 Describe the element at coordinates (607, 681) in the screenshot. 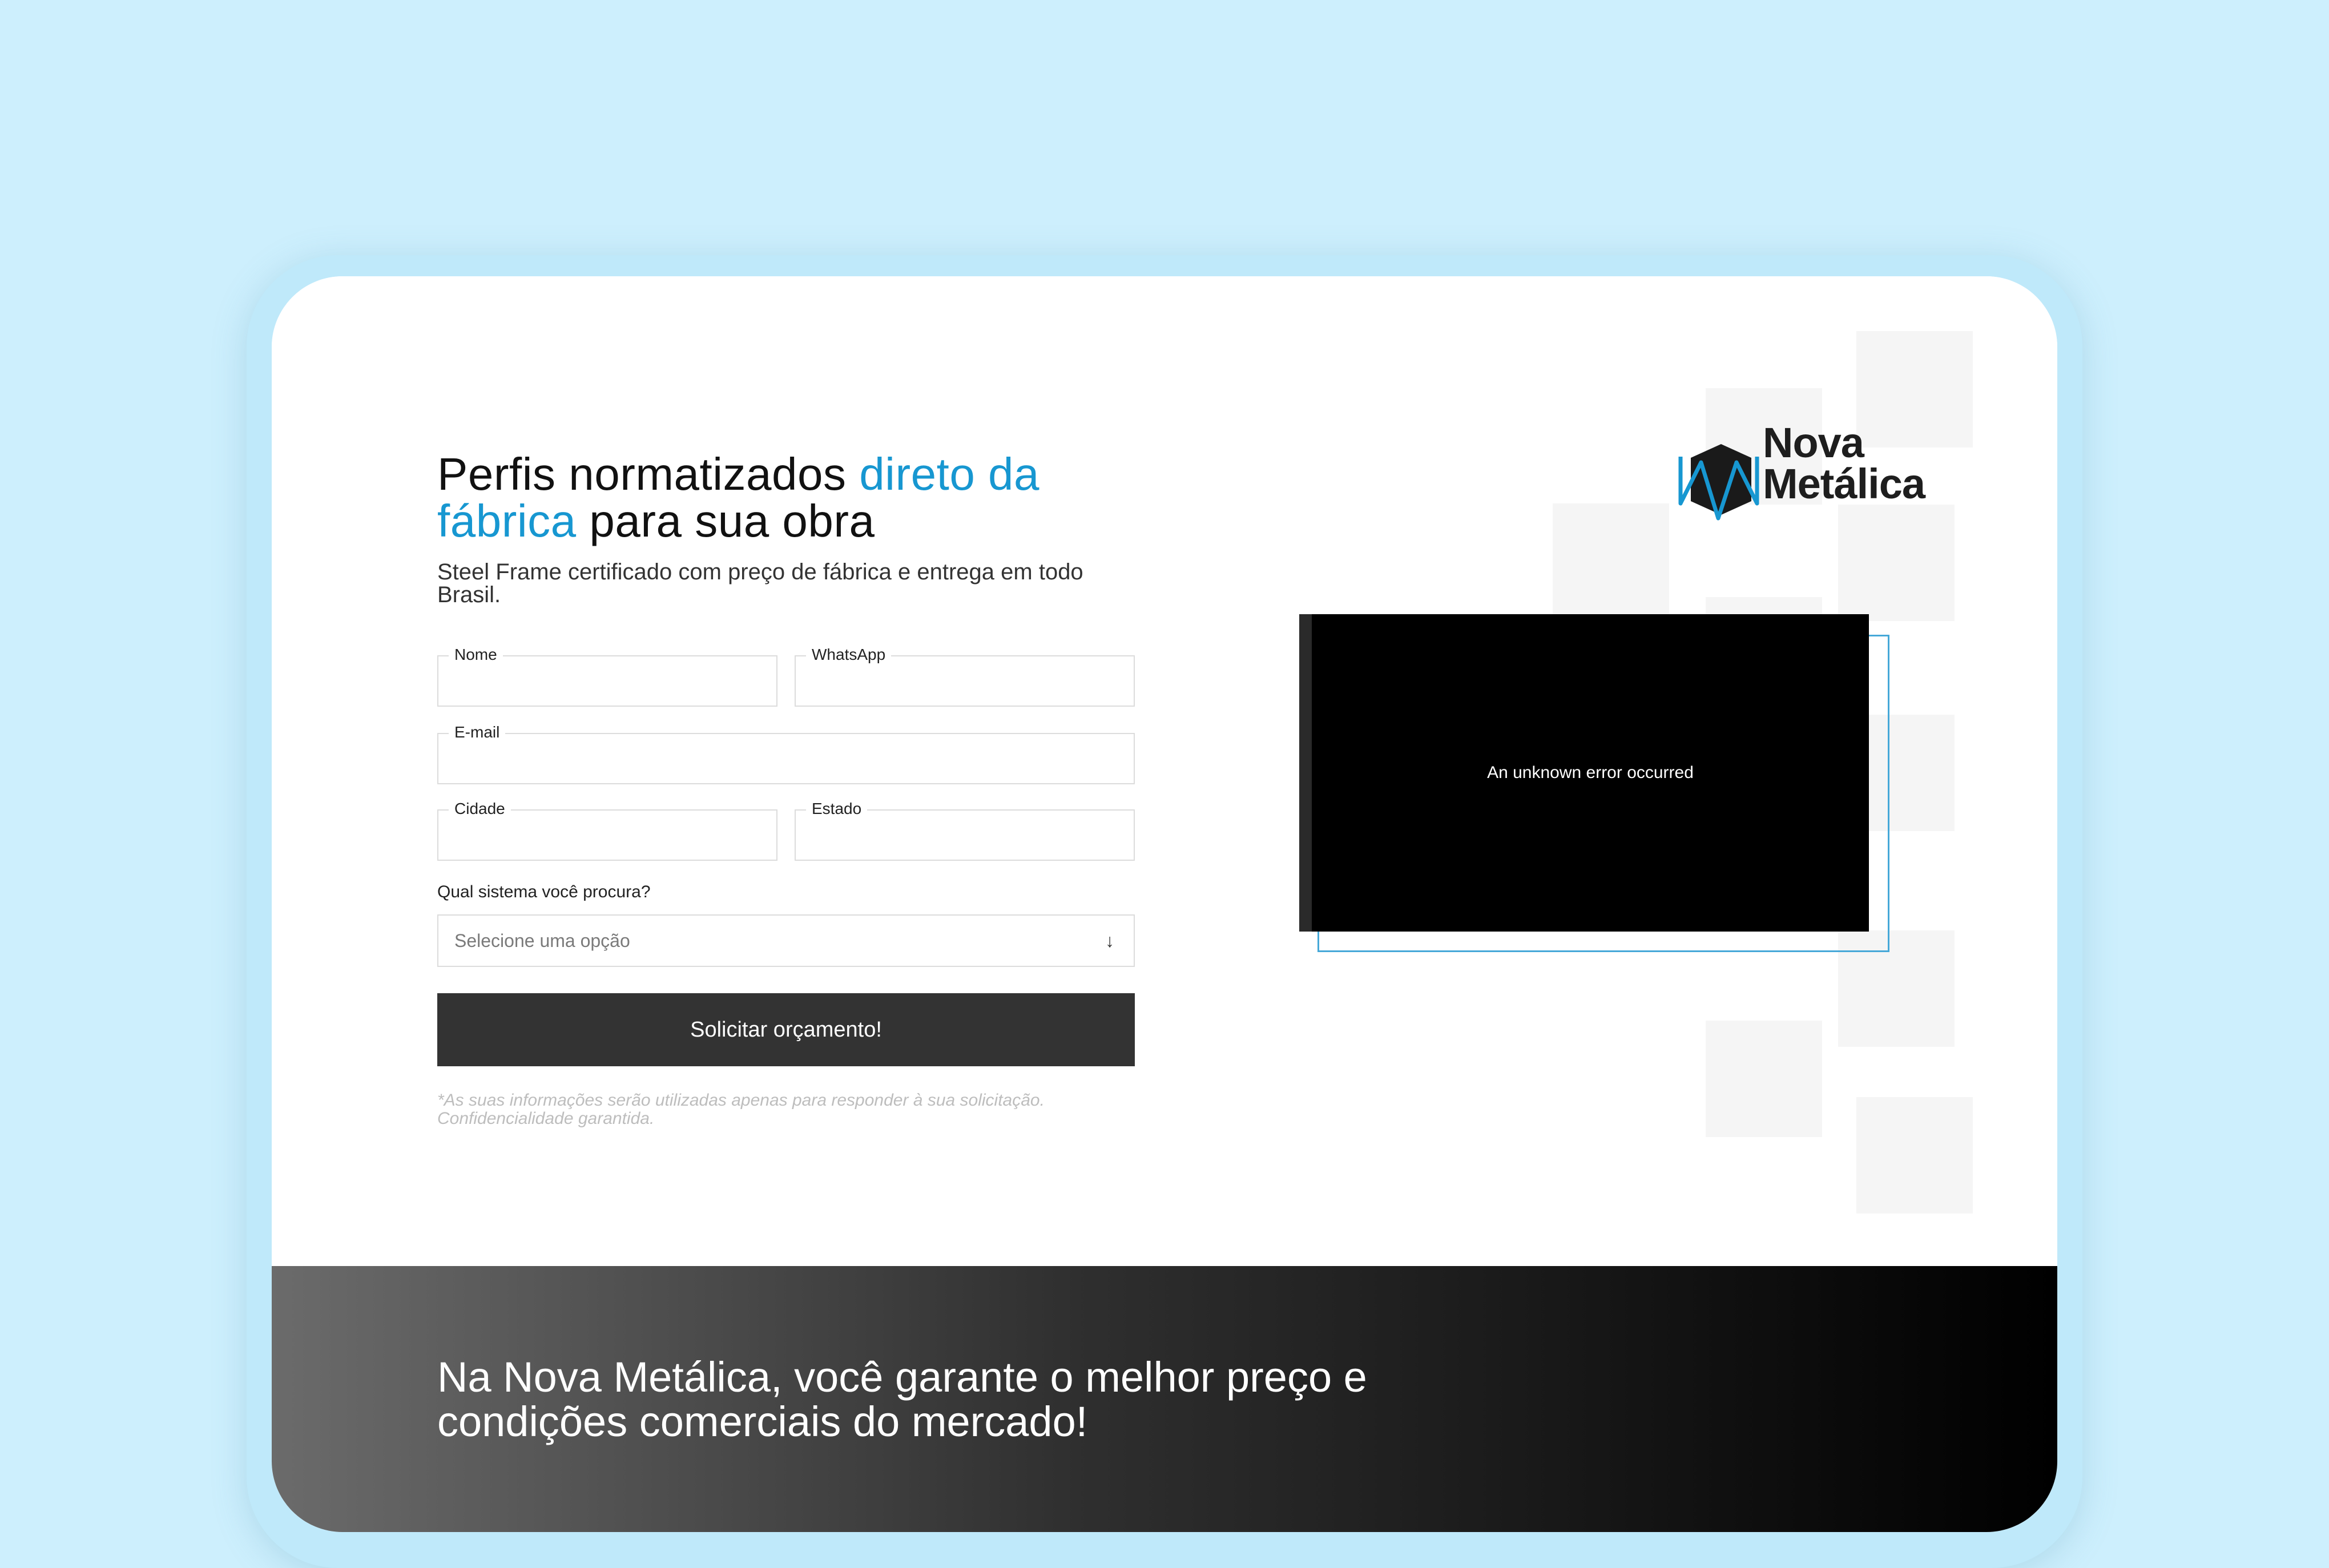

I see `name-input` at that location.